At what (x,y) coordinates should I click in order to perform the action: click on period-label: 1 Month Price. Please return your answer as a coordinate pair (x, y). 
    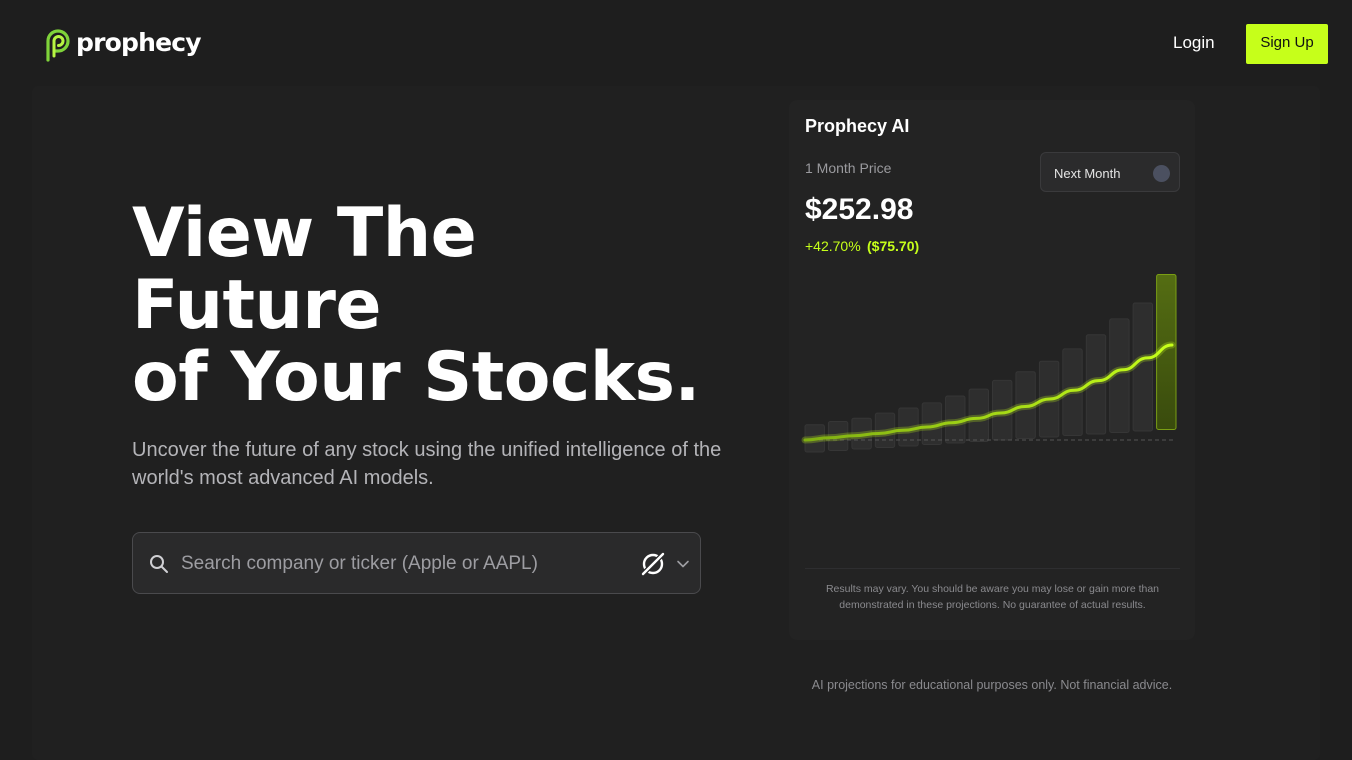
    Looking at the image, I should click on (848, 168).